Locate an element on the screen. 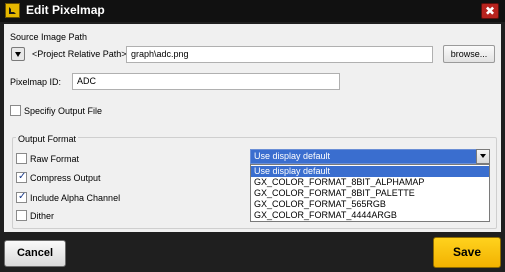 The image size is (505, 272). pixelmap-id-input: ADC is located at coordinates (206, 81).